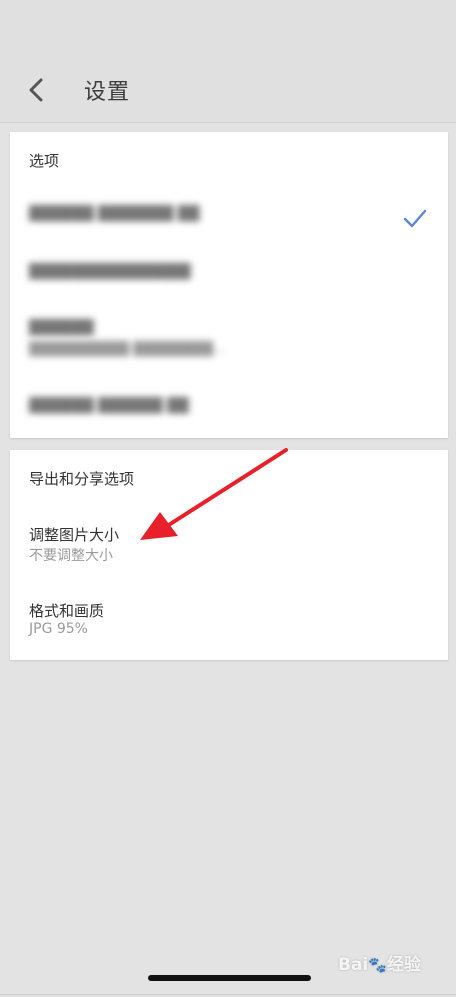 Image resolution: width=456 pixels, height=997 pixels. I want to click on option-row-2: ███████████████, so click(229, 276).